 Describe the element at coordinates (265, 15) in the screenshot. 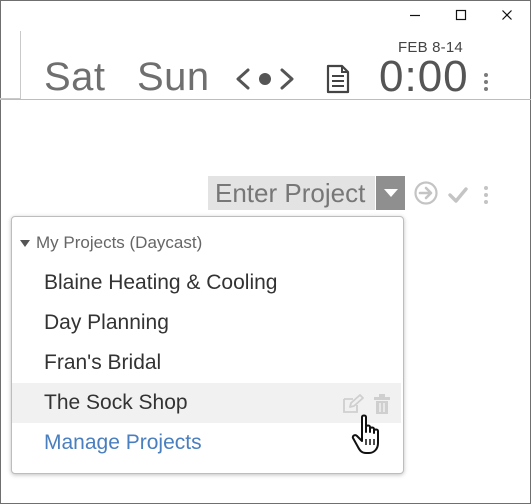

I see `title-bar` at that location.